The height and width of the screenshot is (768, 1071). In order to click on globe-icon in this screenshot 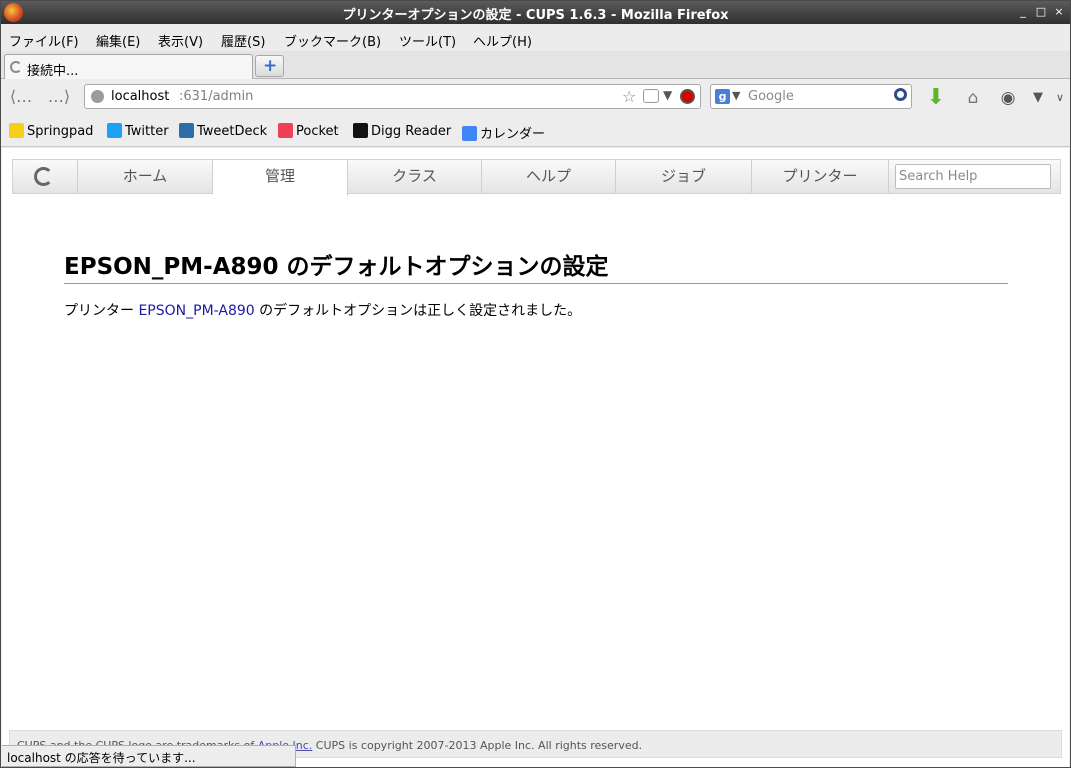, I will do `click(97, 96)`.